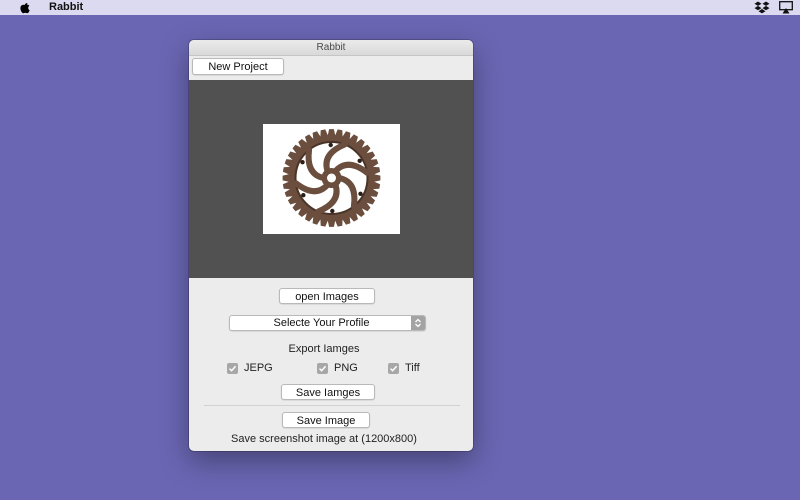 This screenshot has height=500, width=800. Describe the element at coordinates (331, 48) in the screenshot. I see `window-title: Rabbit` at that location.